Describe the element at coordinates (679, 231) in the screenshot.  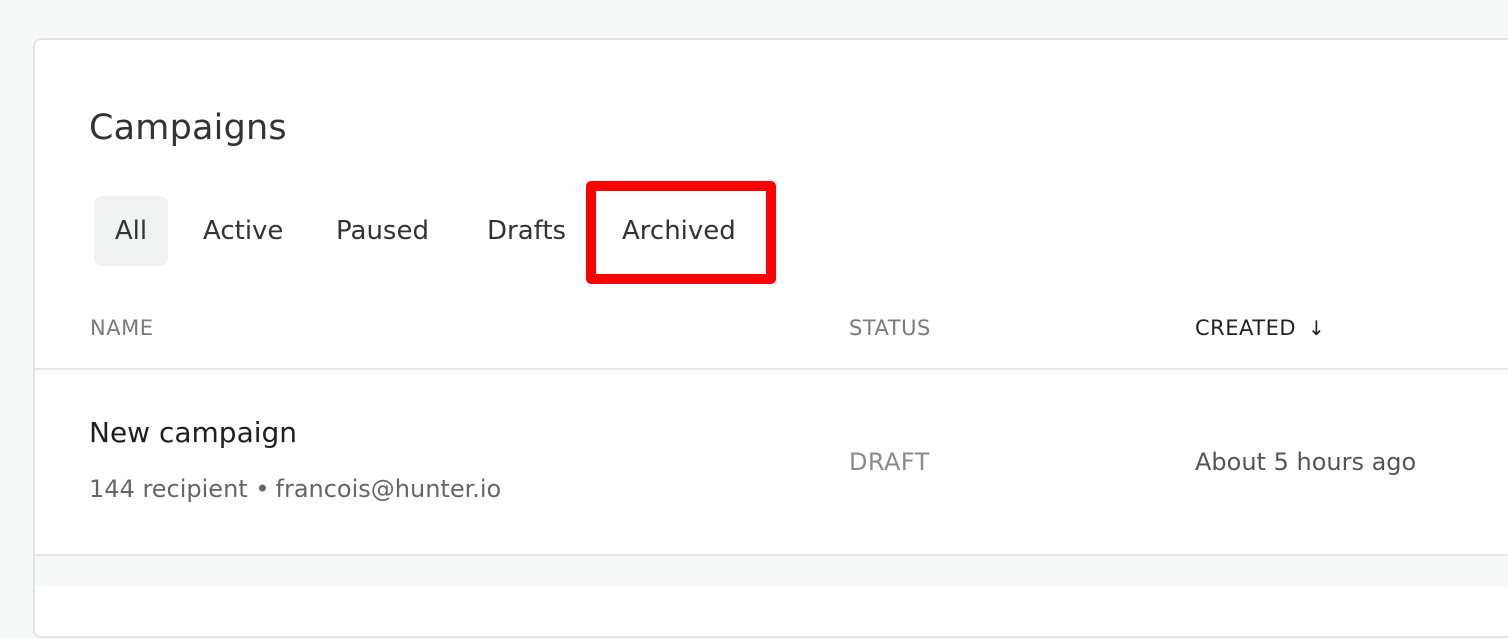
I see `tab-archived: Archived` at that location.